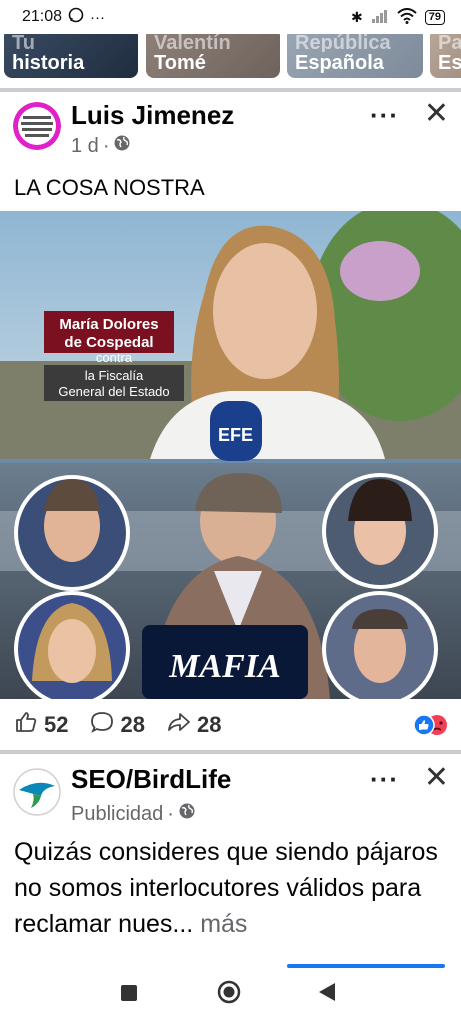 The width and height of the screenshot is (461, 1024). I want to click on post-meta: Publicidad ·, so click(133, 814).